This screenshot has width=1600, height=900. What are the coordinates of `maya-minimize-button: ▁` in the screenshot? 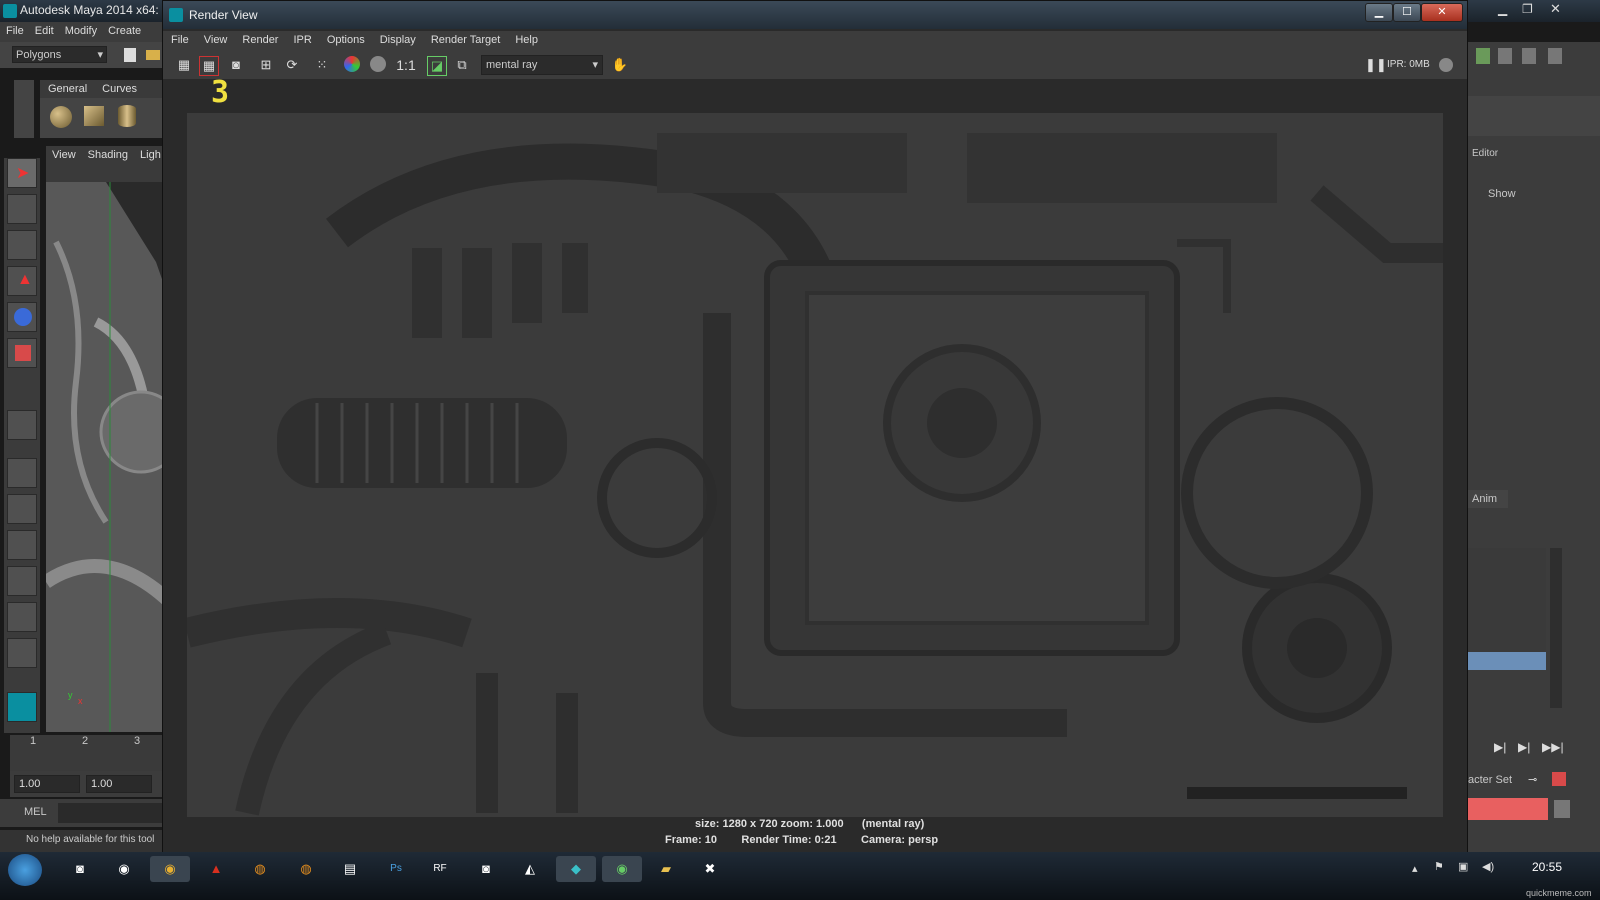 It's located at (1502, 9).